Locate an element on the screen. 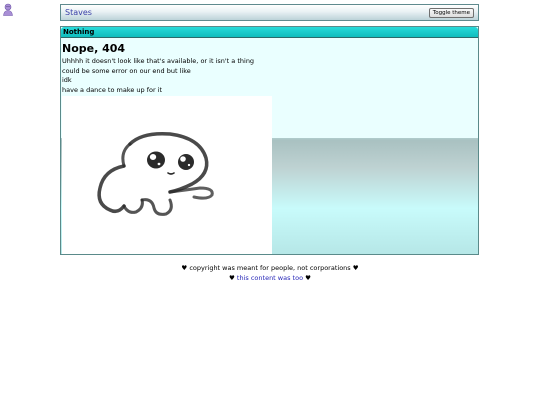  site-title-link: Staves is located at coordinates (78, 12).